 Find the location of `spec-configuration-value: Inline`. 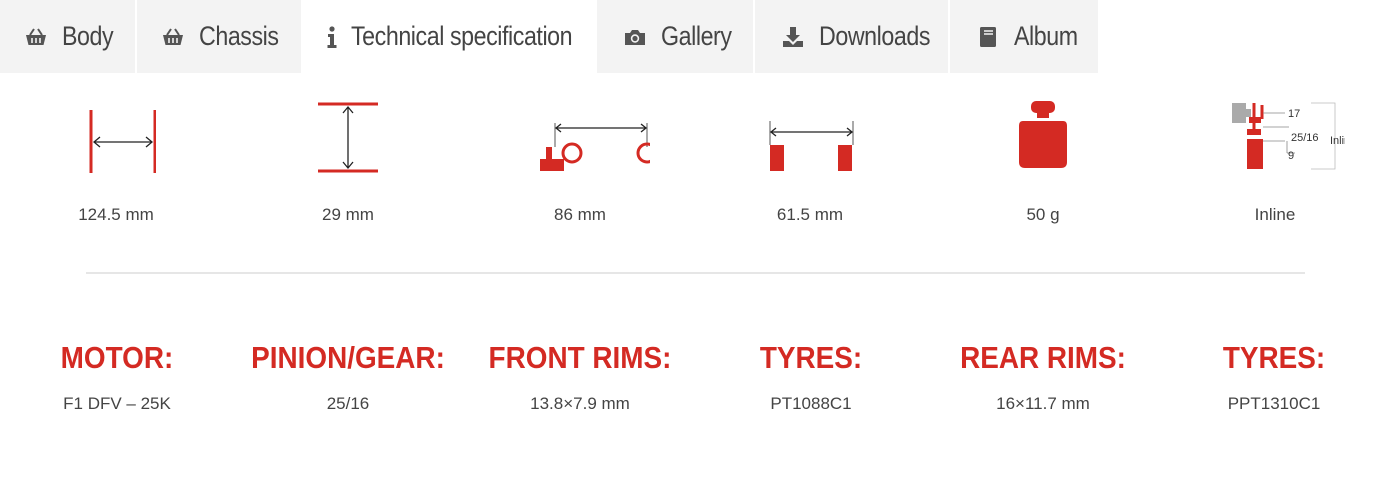

spec-configuration-value: Inline is located at coordinates (1275, 214).